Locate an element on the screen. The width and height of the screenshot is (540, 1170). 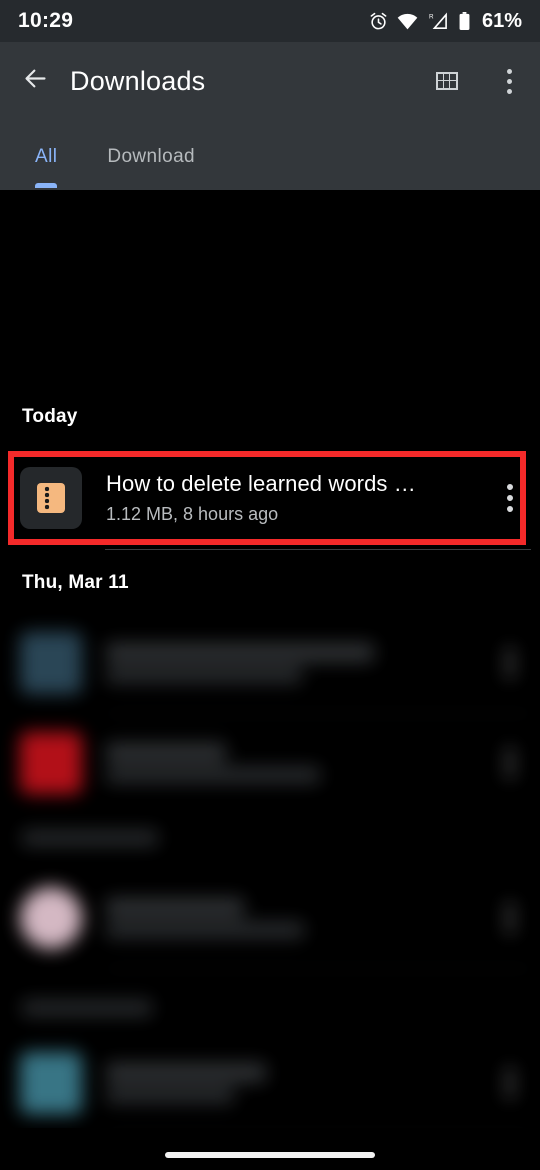
system-navigation-bar is located at coordinates (270, 1149).